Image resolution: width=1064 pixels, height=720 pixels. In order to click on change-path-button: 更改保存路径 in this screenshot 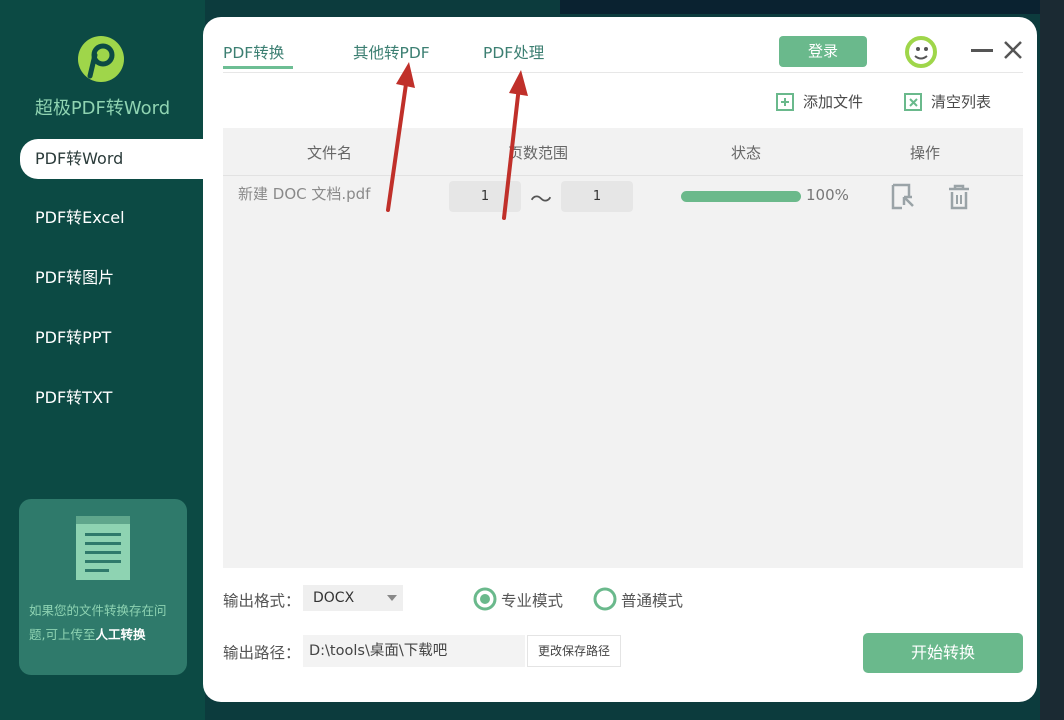, I will do `click(574, 651)`.